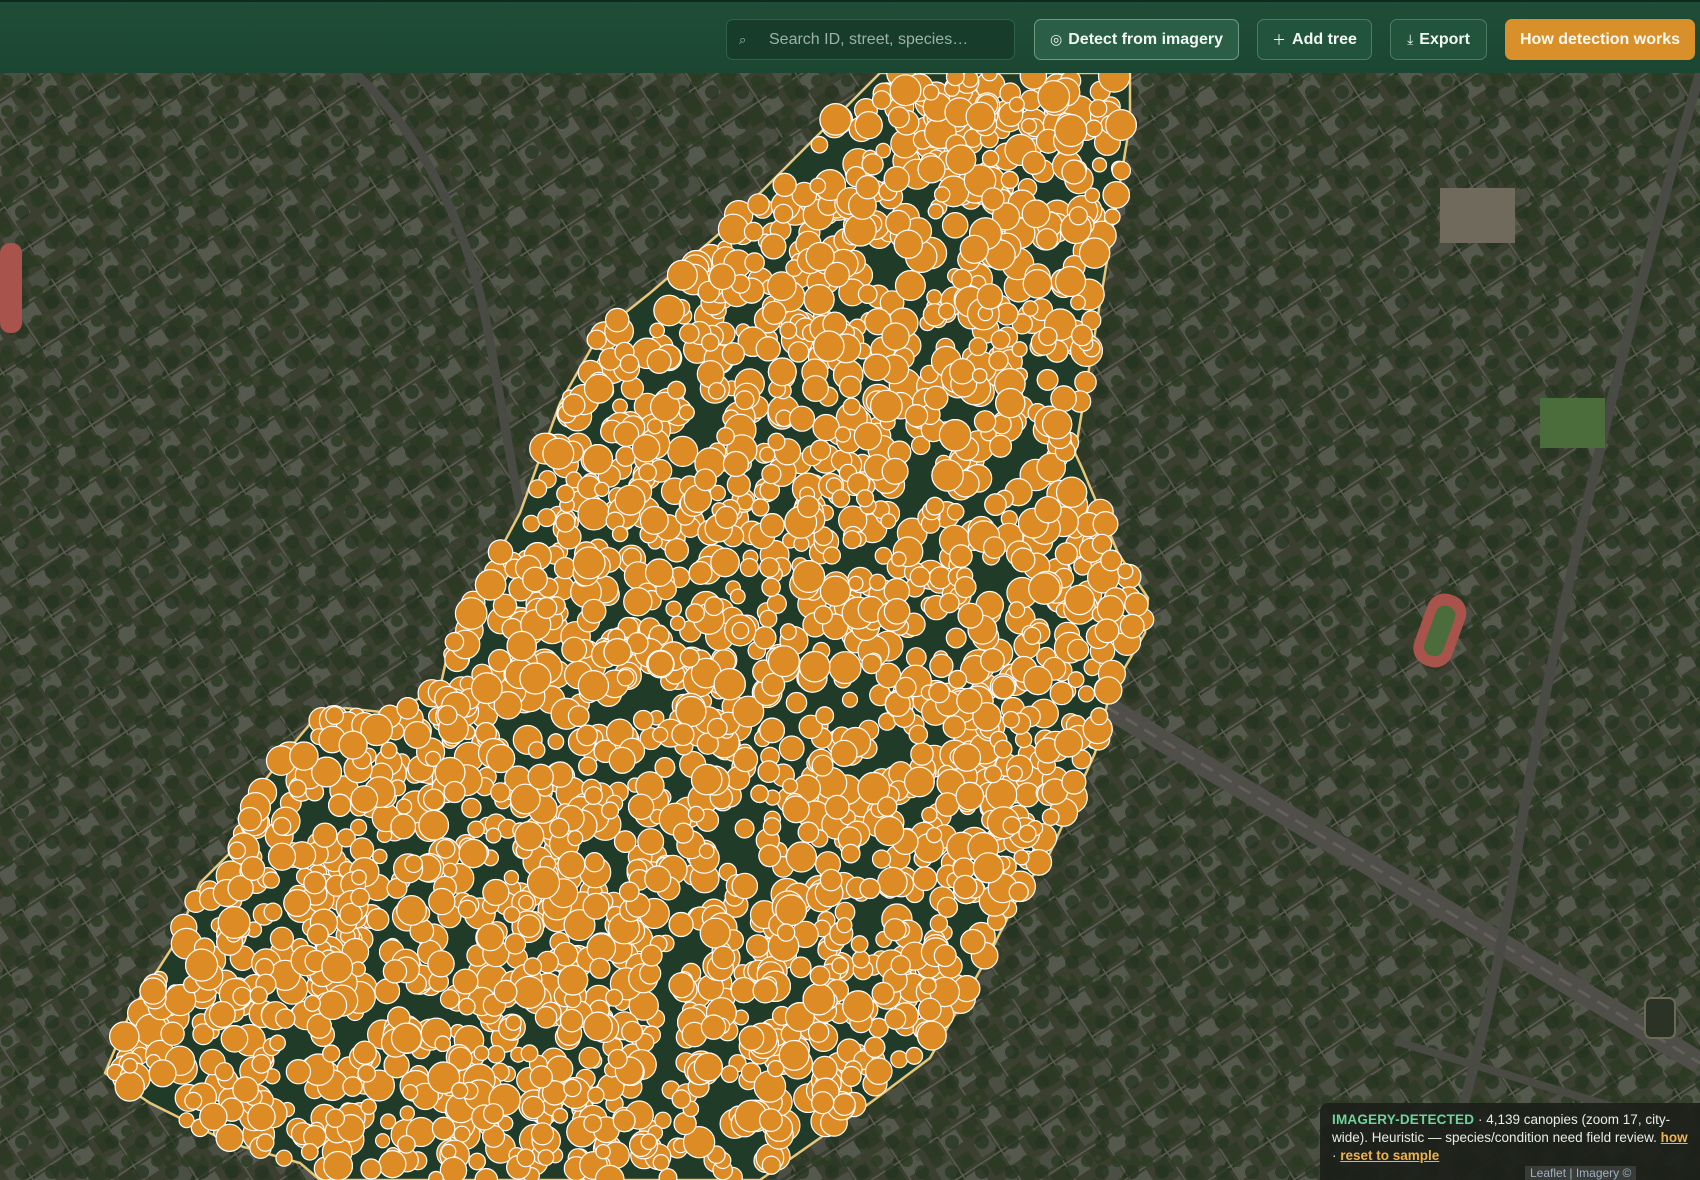 The height and width of the screenshot is (1180, 1700). I want to click on how-detection-works-button: How detection works, so click(1600, 39).